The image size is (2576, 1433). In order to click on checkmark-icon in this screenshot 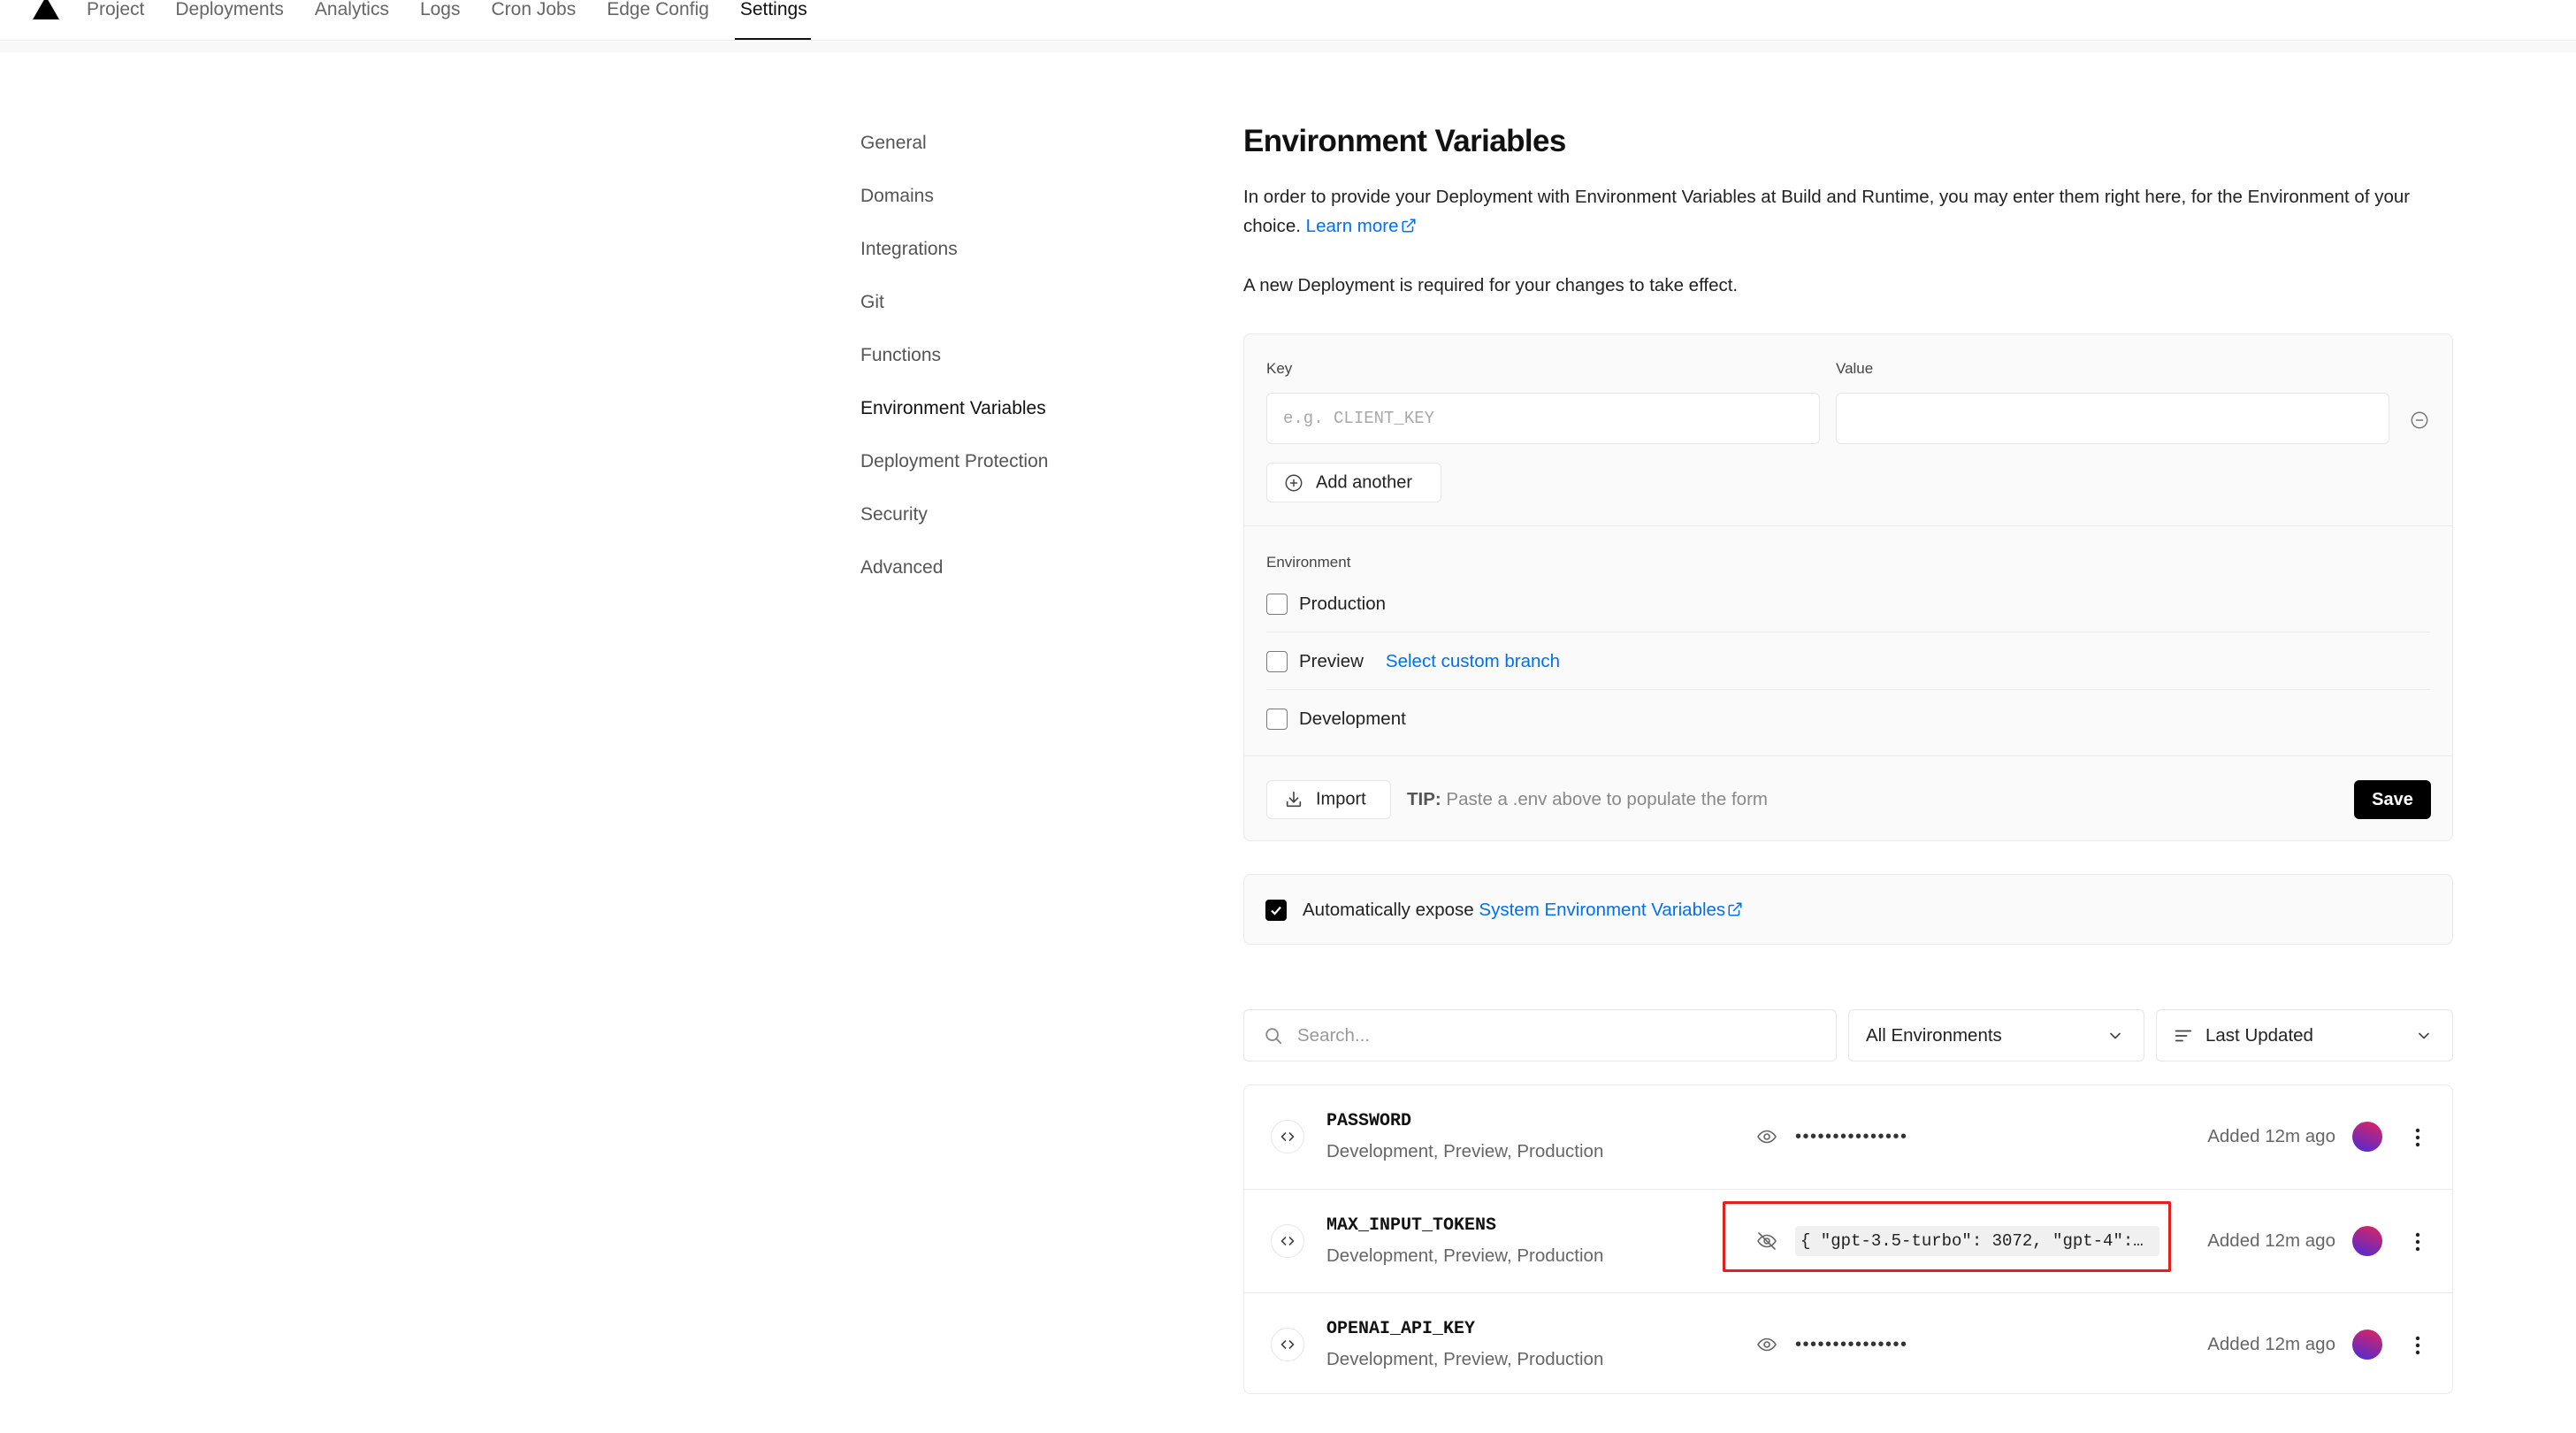, I will do `click(1276, 911)`.